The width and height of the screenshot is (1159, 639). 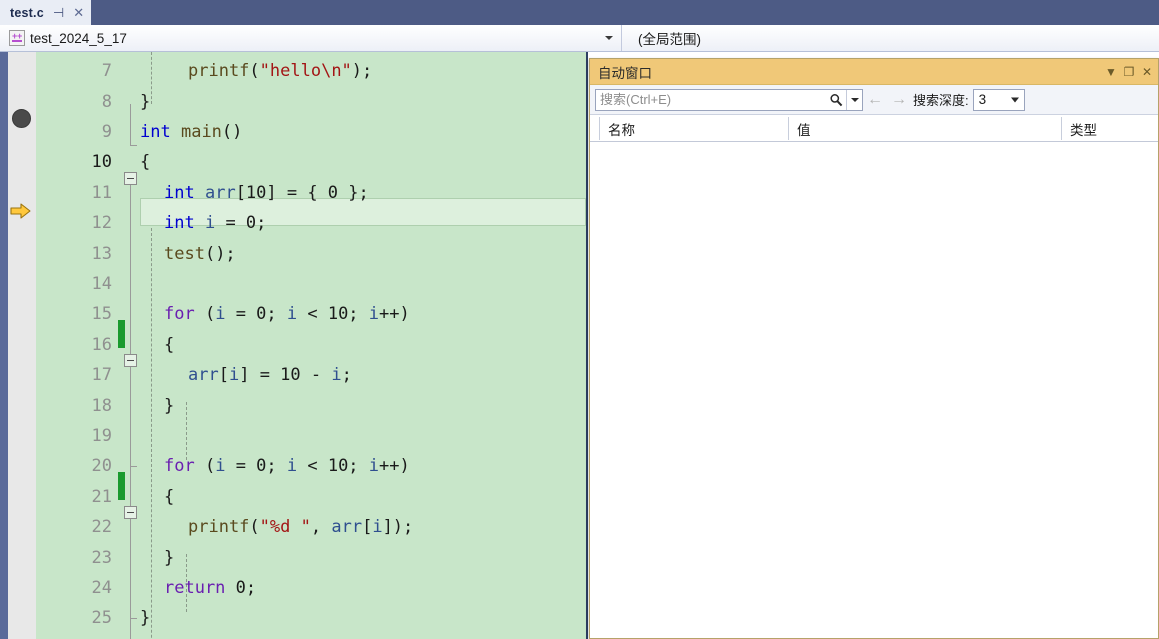 What do you see at coordinates (293, 223) in the screenshot?
I see `code-line-12: 12 int i = 0;` at bounding box center [293, 223].